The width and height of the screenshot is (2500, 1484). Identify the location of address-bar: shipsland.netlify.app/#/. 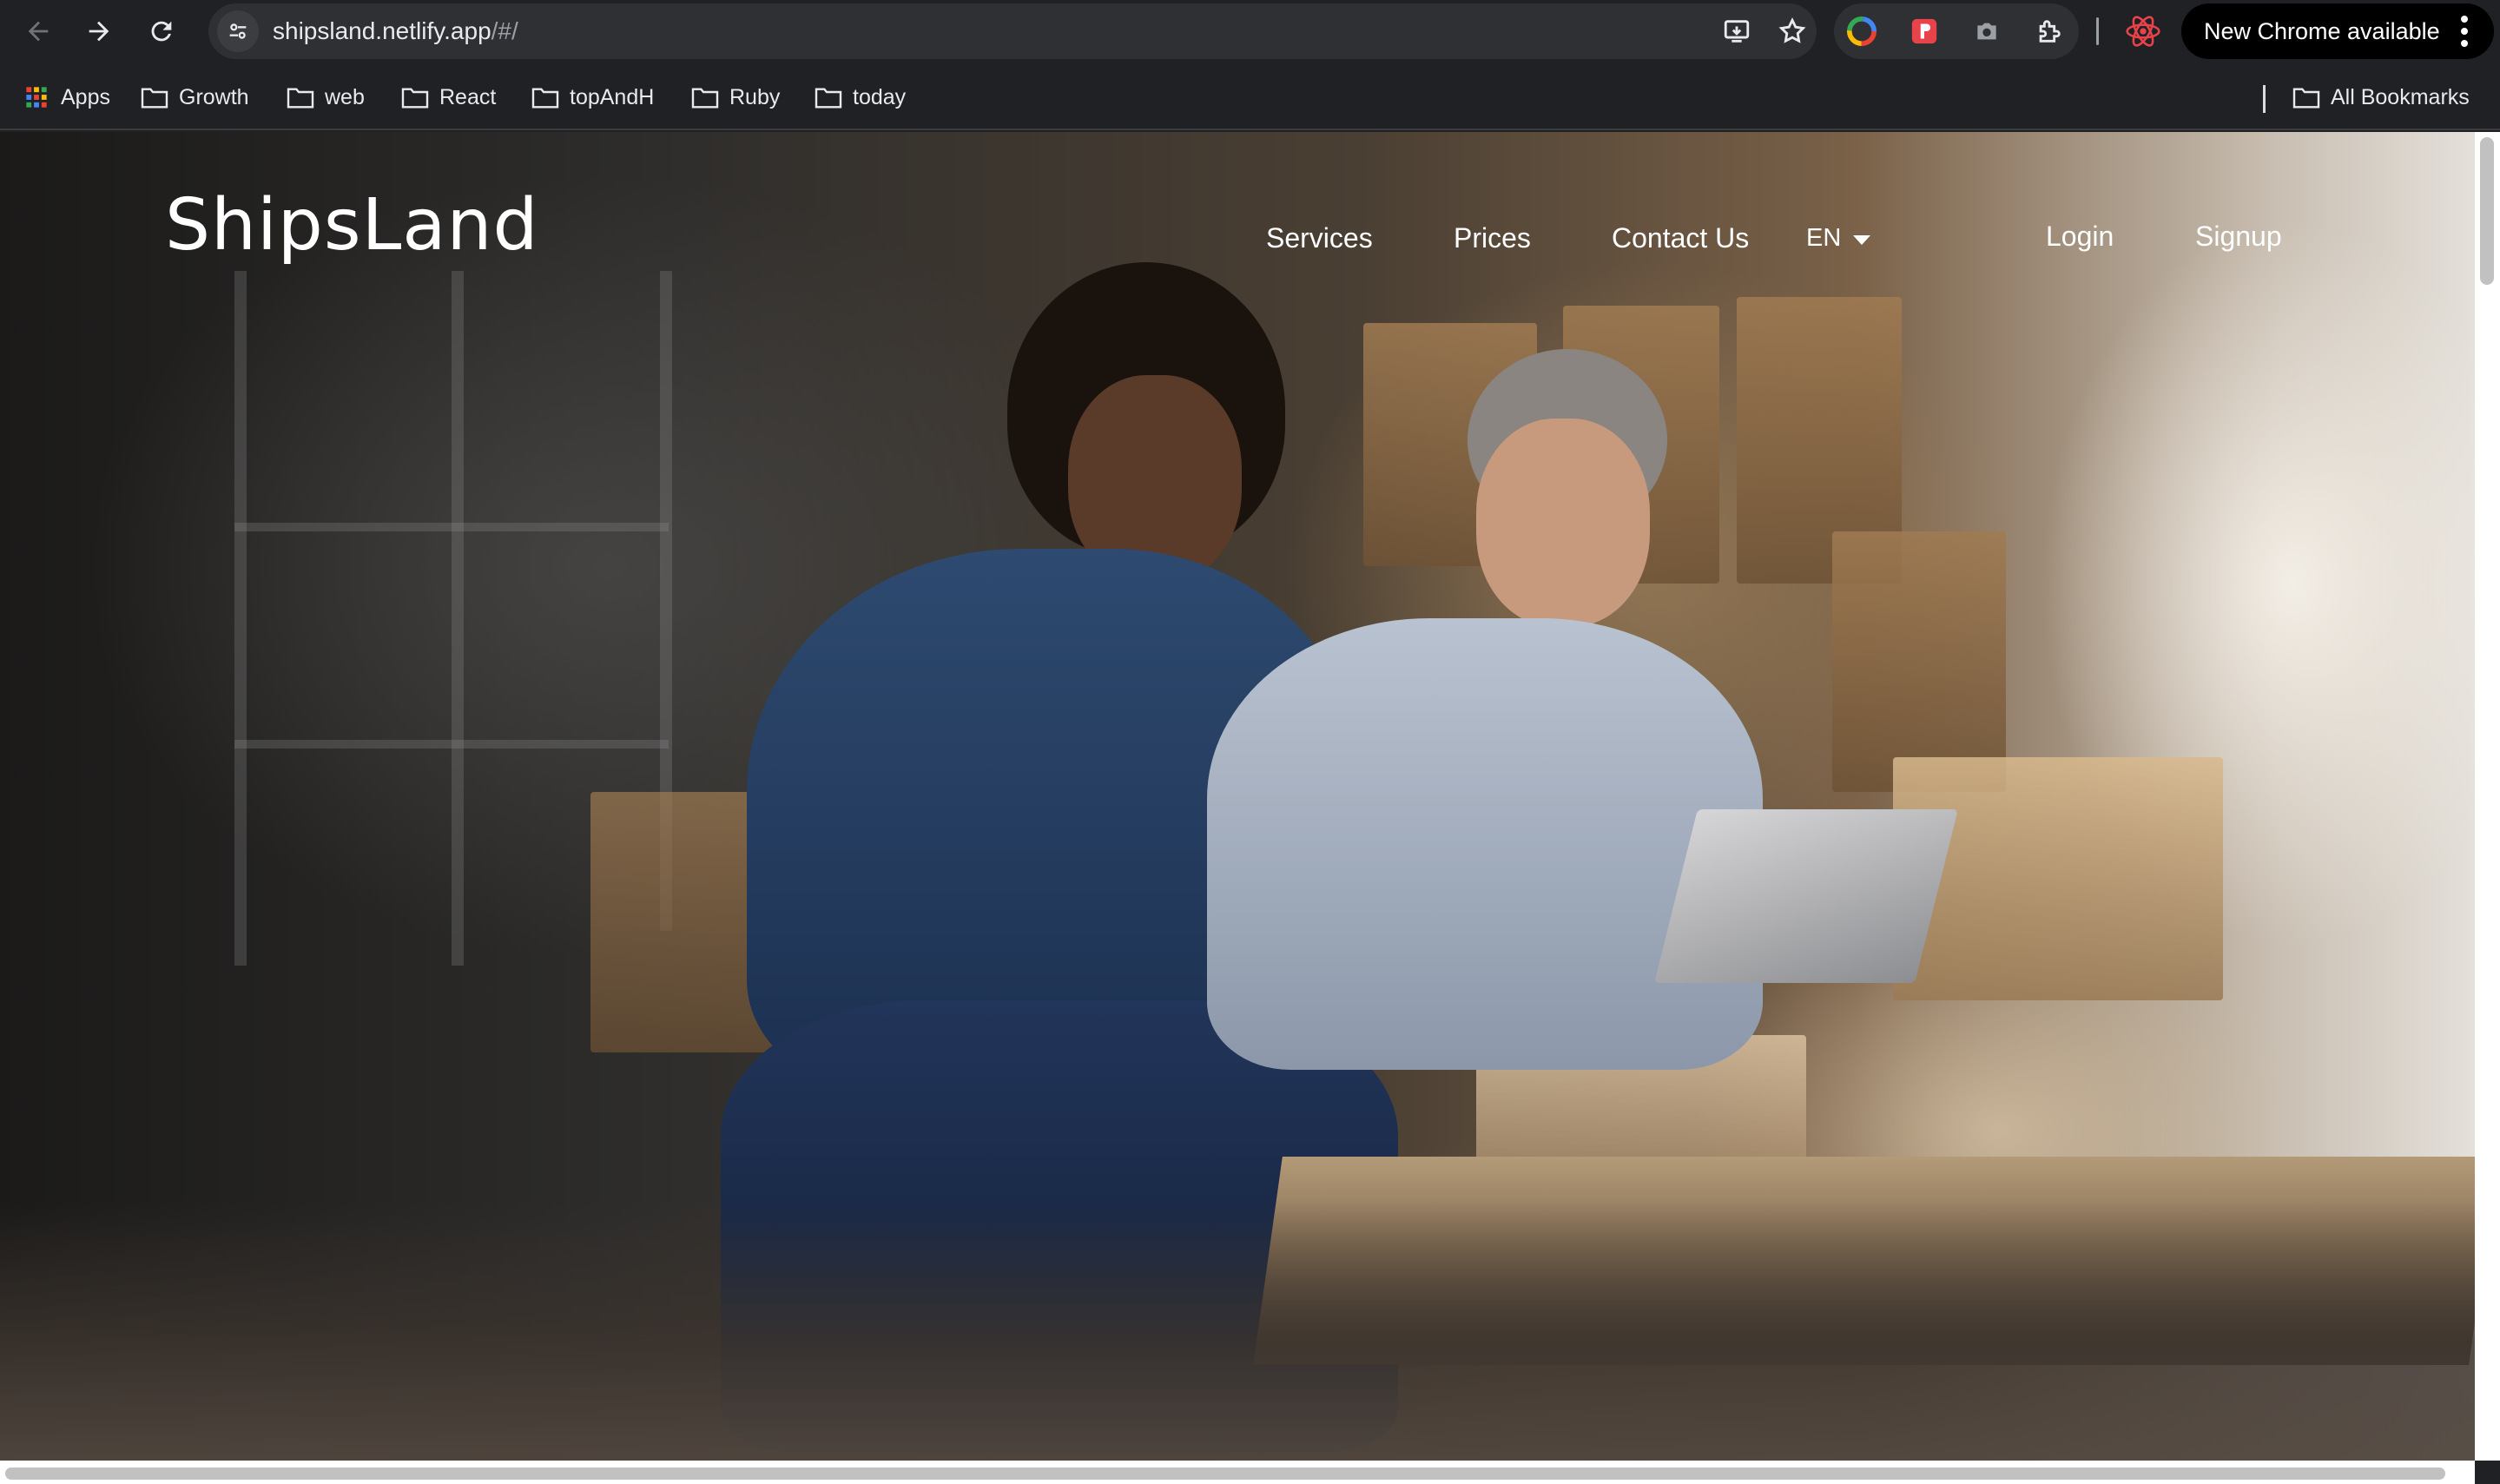
(1012, 31).